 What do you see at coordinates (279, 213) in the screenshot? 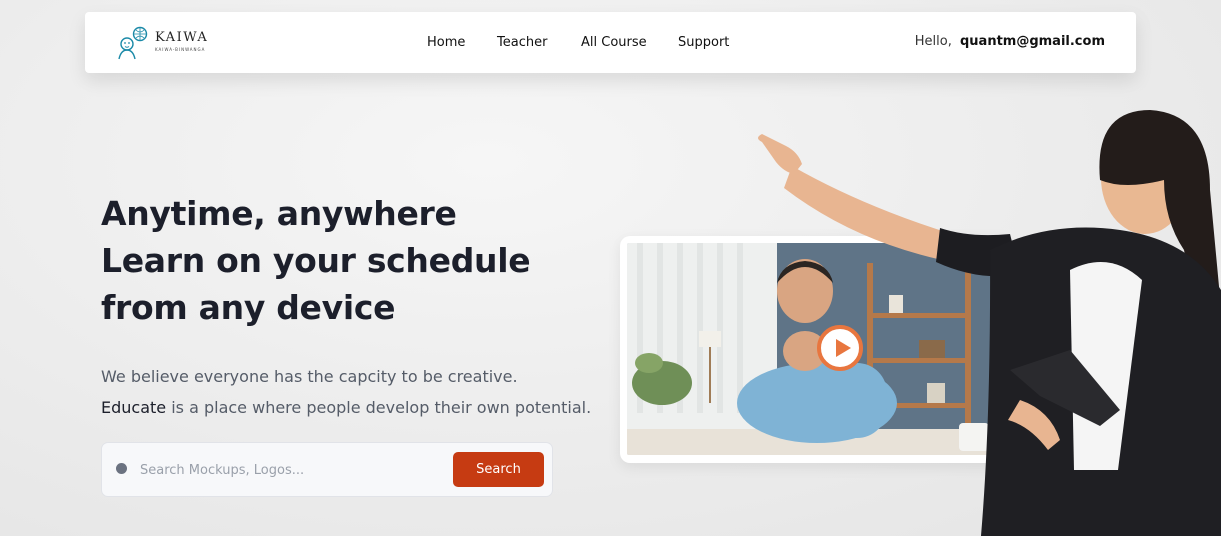
I see `hero-title-line: Anytime, anywhere` at bounding box center [279, 213].